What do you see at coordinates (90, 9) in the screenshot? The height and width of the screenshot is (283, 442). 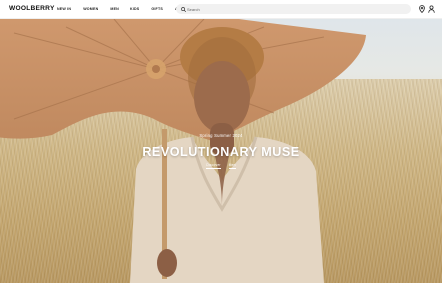 I see `nav-item-women: WOMEN` at bounding box center [90, 9].